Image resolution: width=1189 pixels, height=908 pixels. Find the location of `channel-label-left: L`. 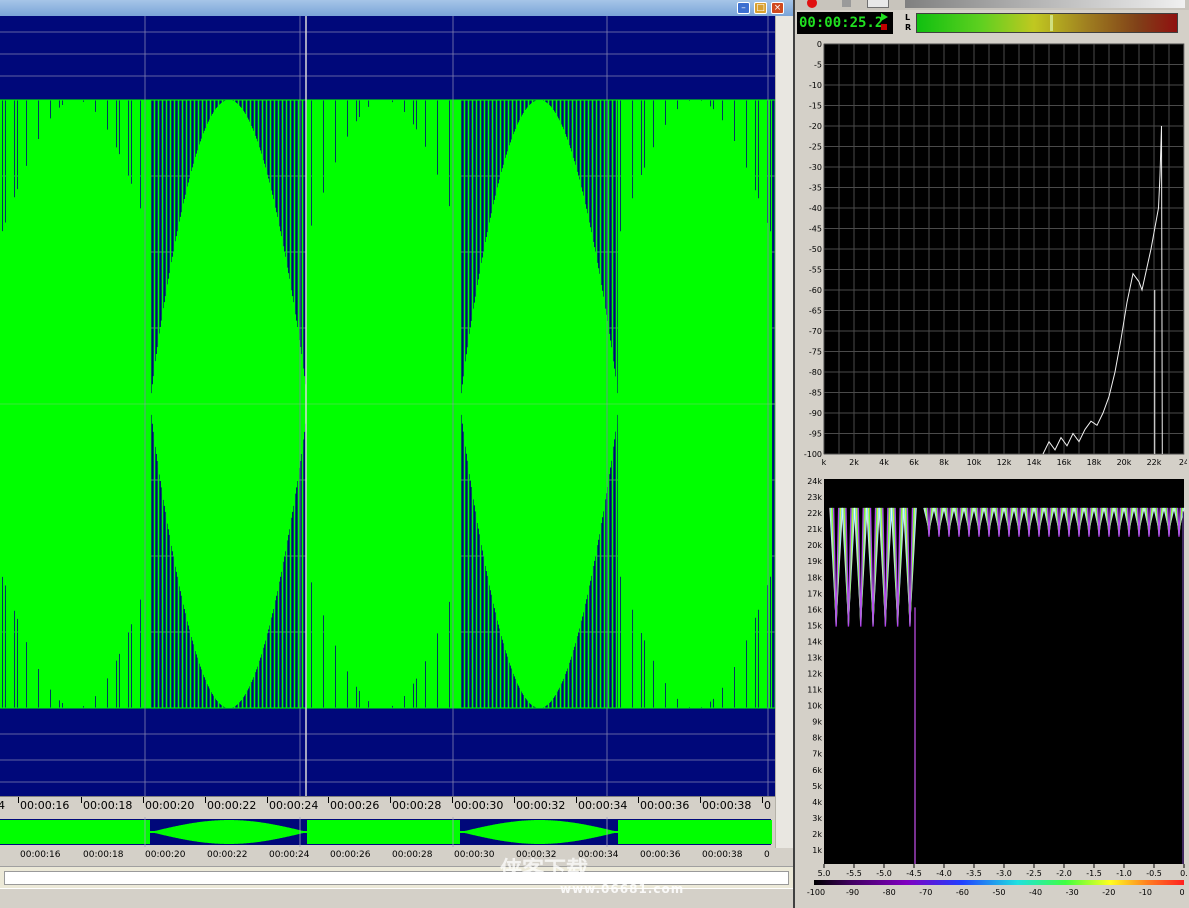

channel-label-left: L is located at coordinates (908, 17).